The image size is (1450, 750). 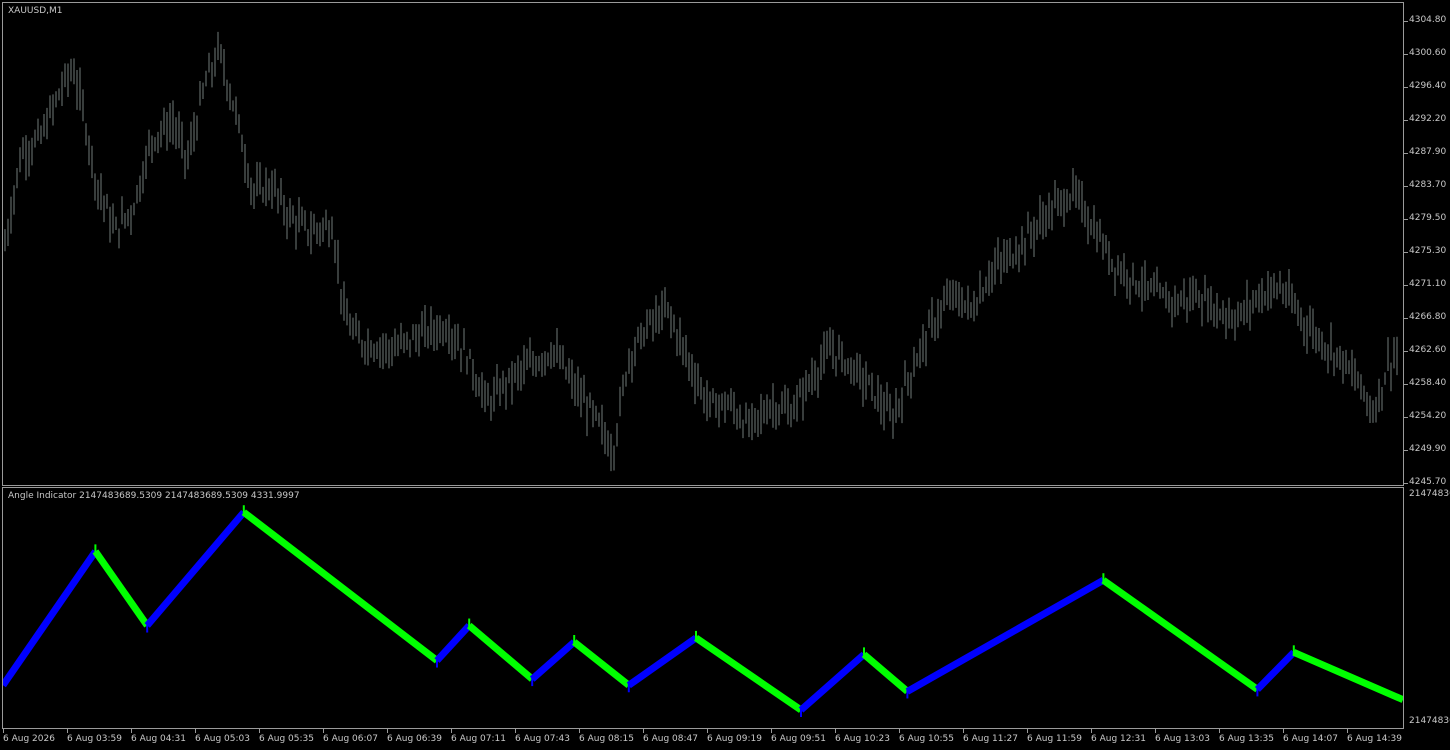 What do you see at coordinates (1182, 739) in the screenshot?
I see `time-label: 6 Aug 13:03` at bounding box center [1182, 739].